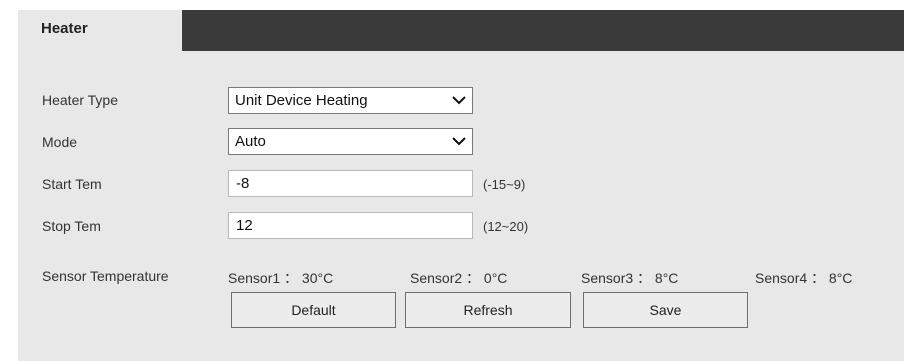 The image size is (904, 361). Describe the element at coordinates (804, 278) in the screenshot. I see `sensor4-reading: Sensor4 ： 8°C` at that location.